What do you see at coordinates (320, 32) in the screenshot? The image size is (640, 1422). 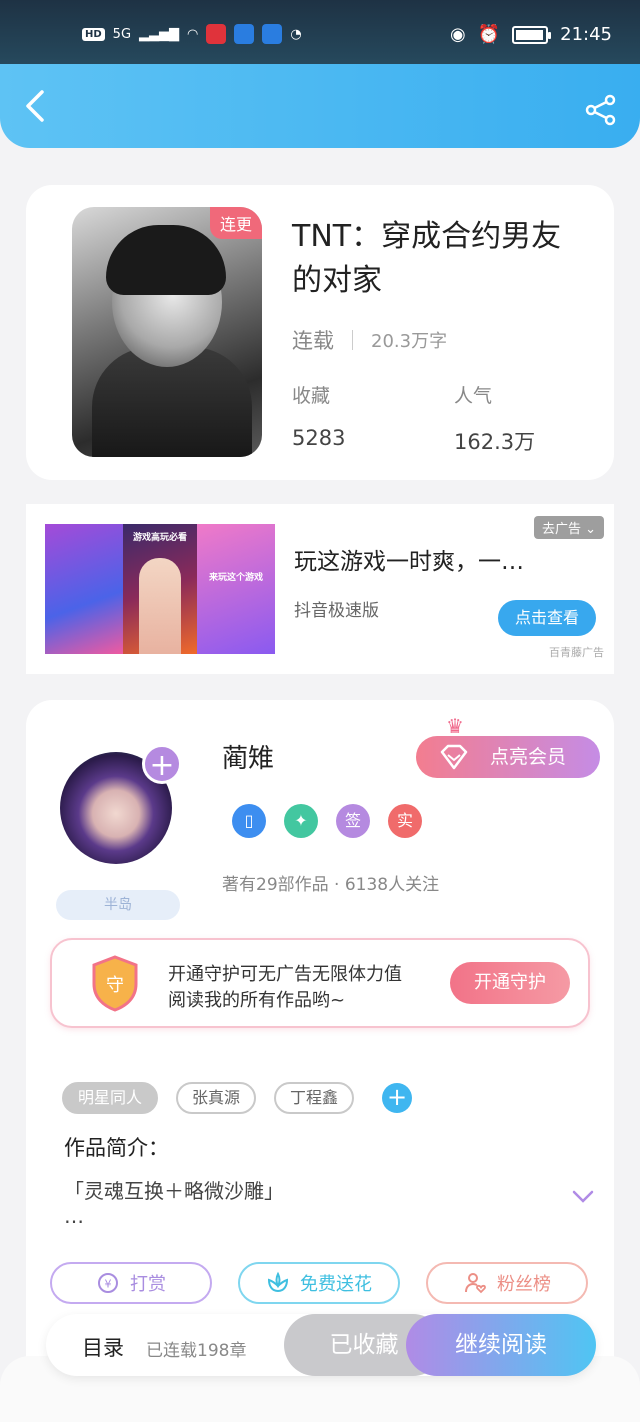 I see `status-bar: HD 5G ▂▃▅▇ ◠ ◔ ◉ ⏰ 21:45` at bounding box center [320, 32].